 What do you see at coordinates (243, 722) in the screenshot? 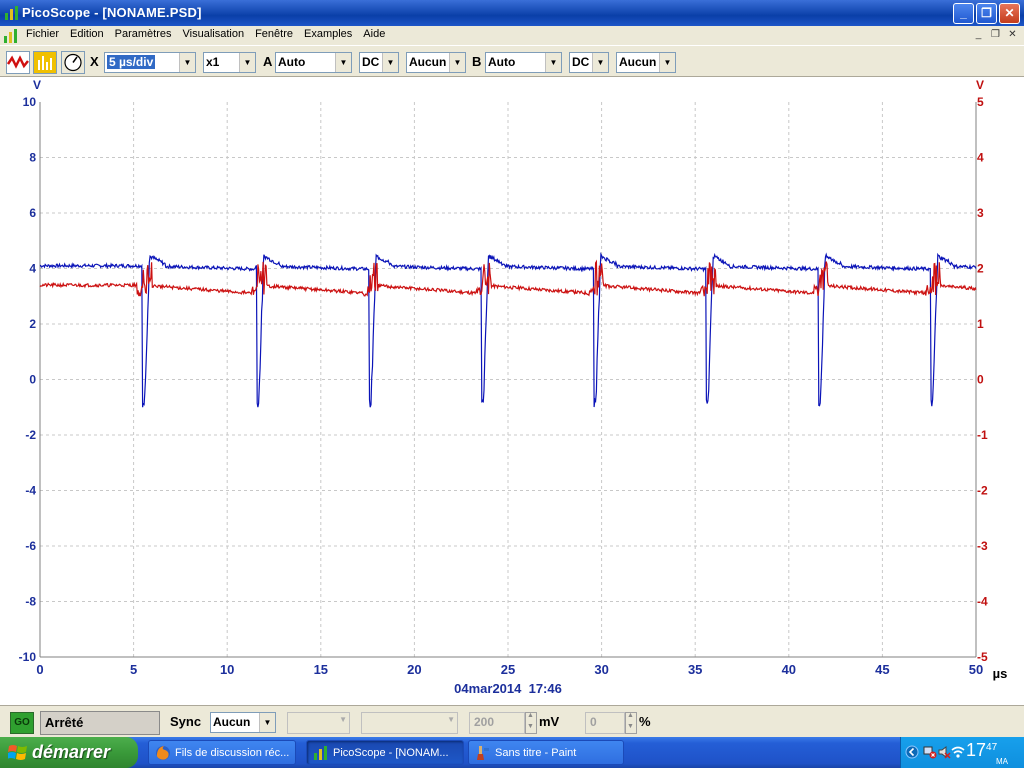
I see `sync-select: Aucun ▼` at bounding box center [243, 722].